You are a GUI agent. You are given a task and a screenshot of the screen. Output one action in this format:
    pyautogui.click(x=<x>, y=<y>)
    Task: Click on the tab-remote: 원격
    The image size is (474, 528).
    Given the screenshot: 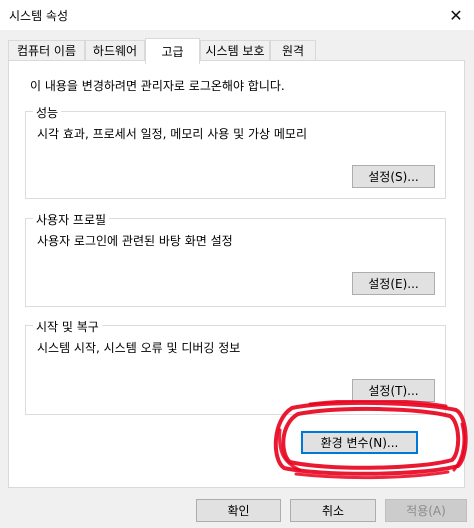 What is the action you would take?
    pyautogui.click(x=293, y=50)
    